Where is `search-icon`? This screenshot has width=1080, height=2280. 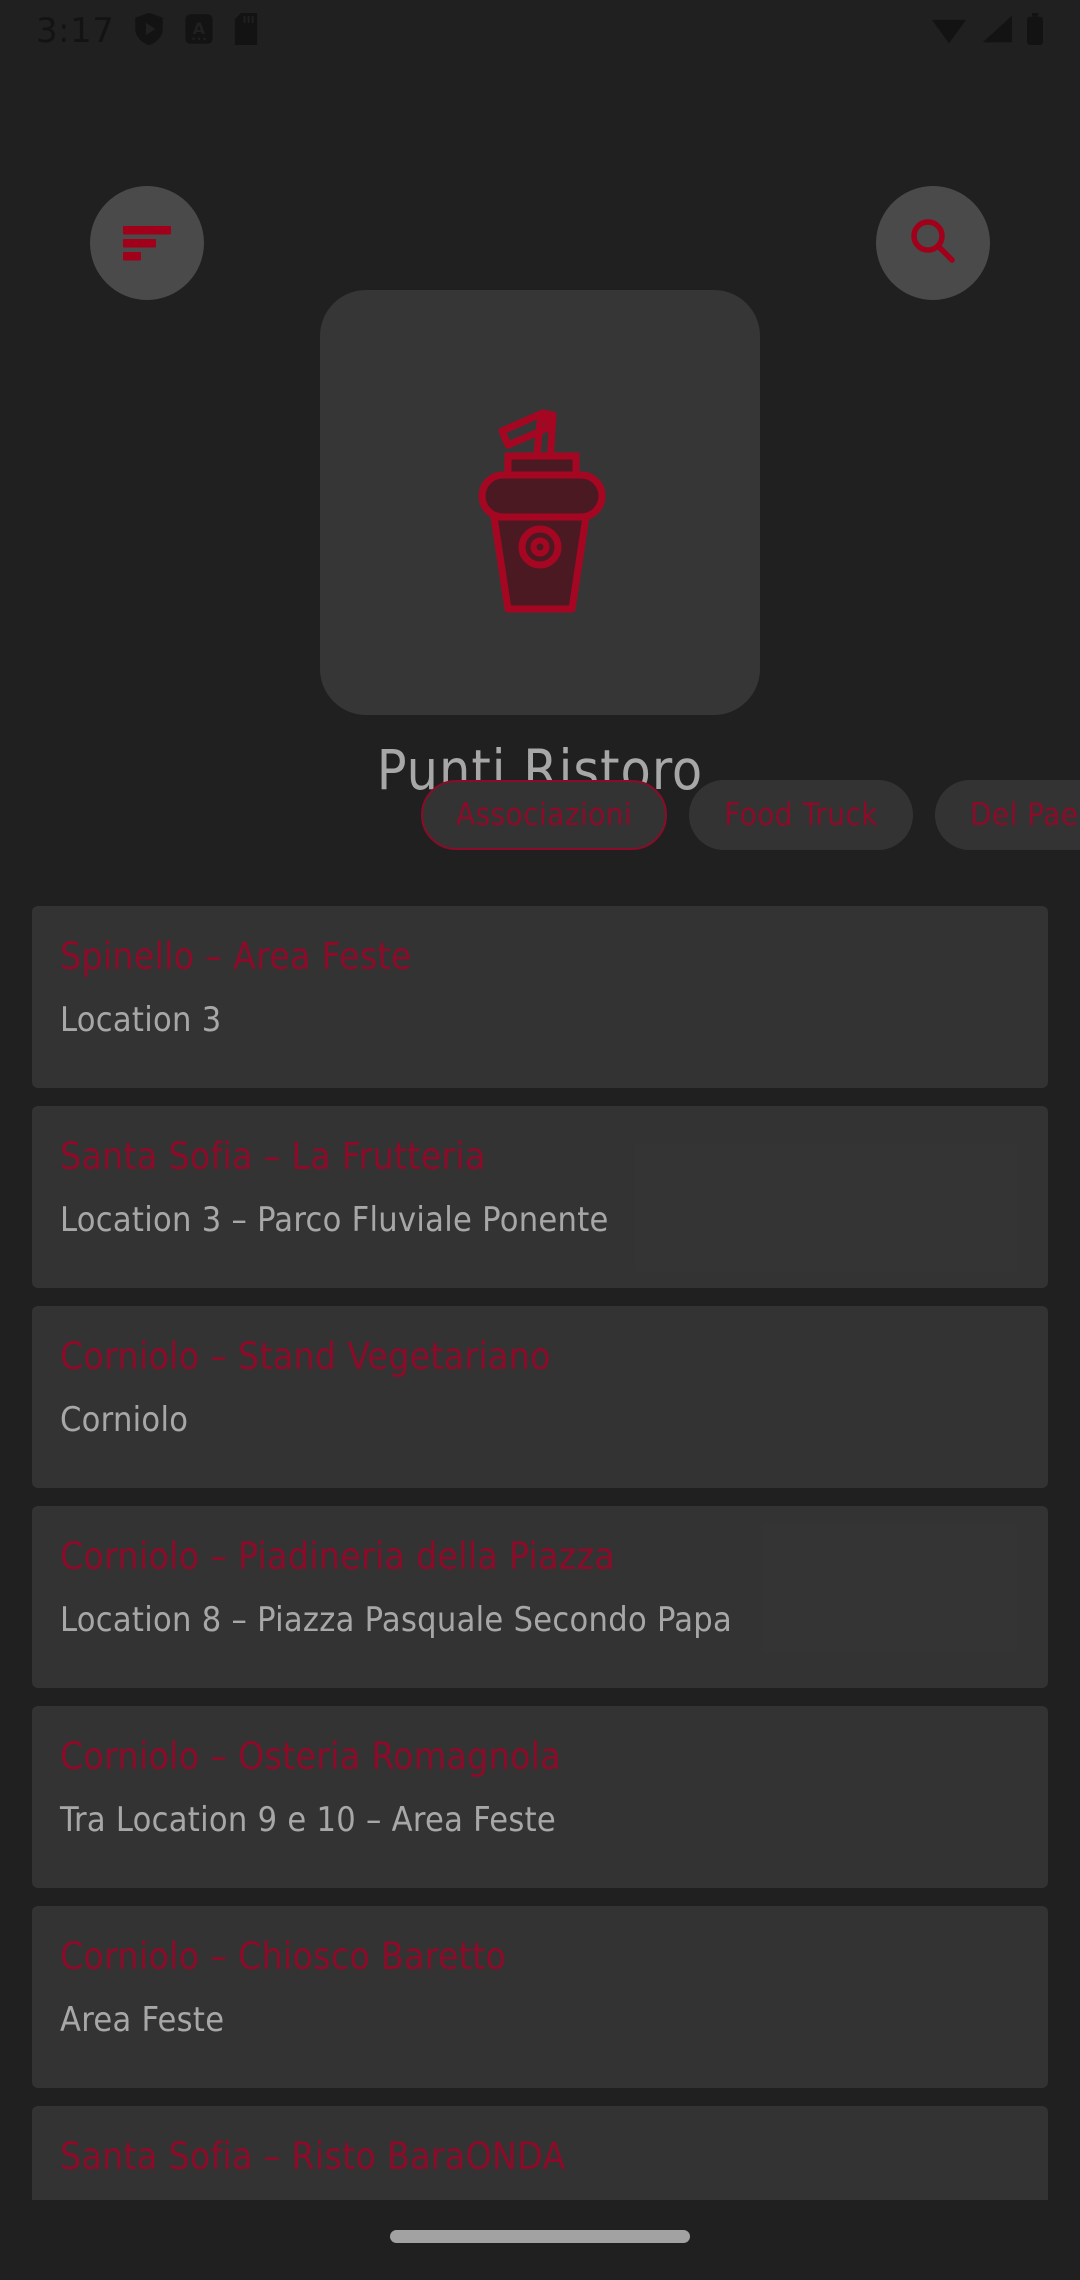
search-icon is located at coordinates (933, 243).